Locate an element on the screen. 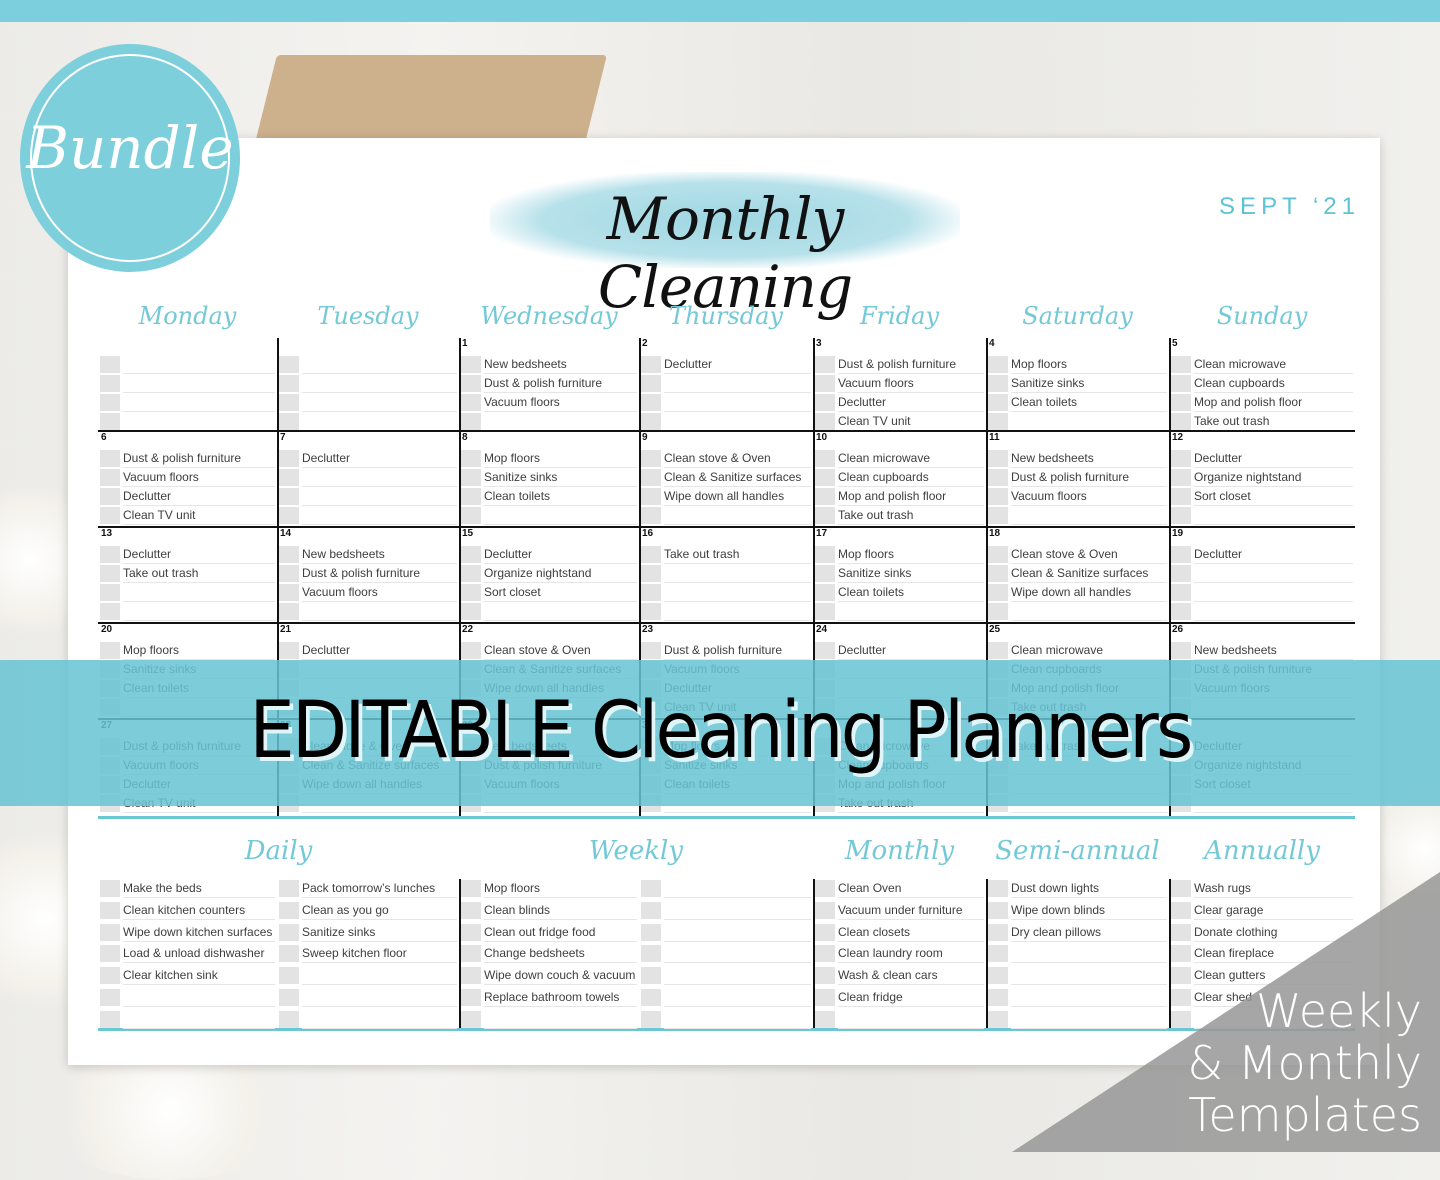 Image resolution: width=1440 pixels, height=1180 pixels. task-field: Vacuum floors is located at coordinates (560, 403).